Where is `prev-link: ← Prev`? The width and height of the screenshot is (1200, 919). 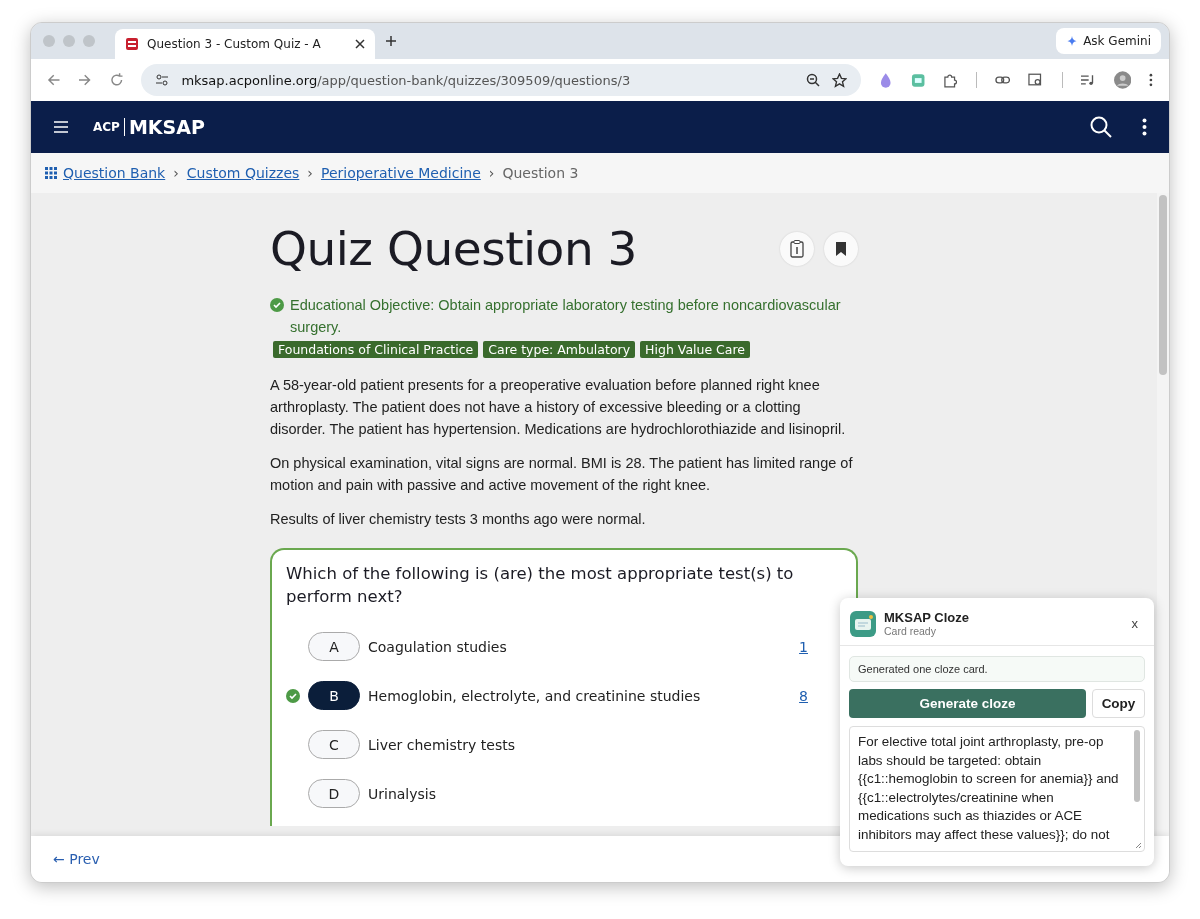 prev-link: ← Prev is located at coordinates (76, 859).